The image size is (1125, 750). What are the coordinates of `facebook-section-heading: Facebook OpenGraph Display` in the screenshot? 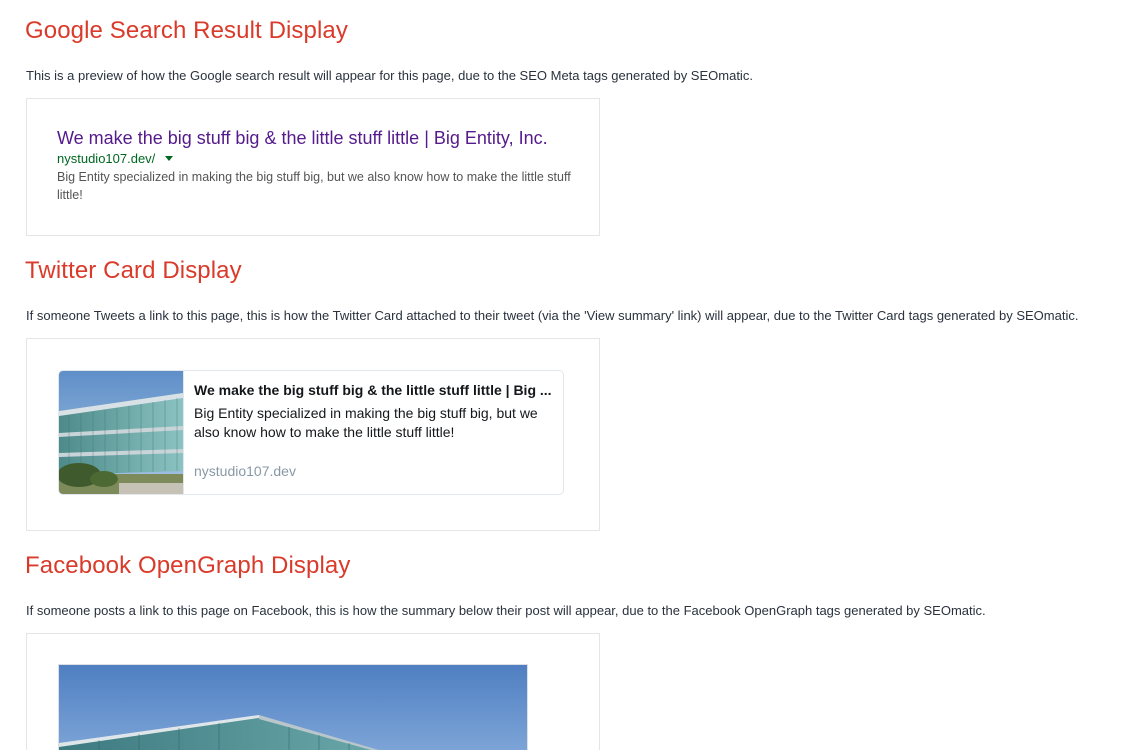 It's located at (188, 565).